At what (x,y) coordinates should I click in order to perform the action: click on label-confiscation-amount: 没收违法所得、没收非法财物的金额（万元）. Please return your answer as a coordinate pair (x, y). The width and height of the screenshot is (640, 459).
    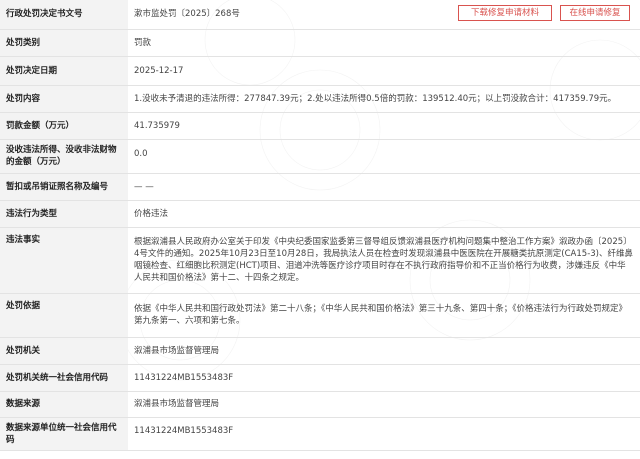
    Looking at the image, I should click on (64, 156).